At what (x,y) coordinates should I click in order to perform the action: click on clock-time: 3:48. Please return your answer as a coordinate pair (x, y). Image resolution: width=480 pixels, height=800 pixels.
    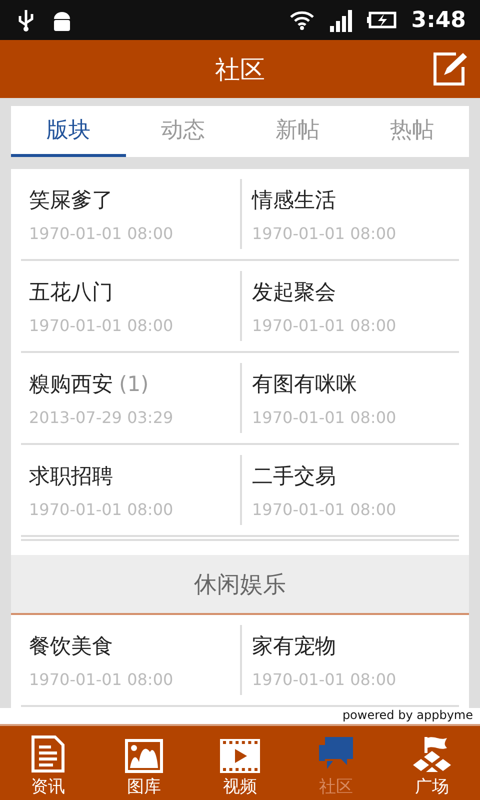
    Looking at the image, I should click on (438, 20).